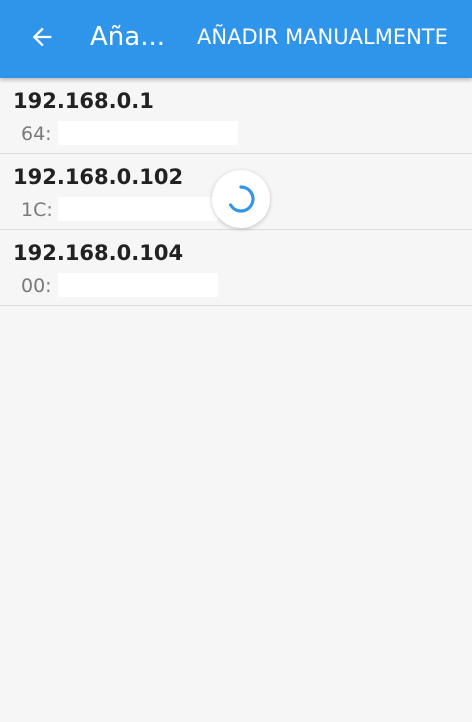 This screenshot has height=722, width=472. Describe the element at coordinates (36, 286) in the screenshot. I see `device-mac: 00:` at that location.